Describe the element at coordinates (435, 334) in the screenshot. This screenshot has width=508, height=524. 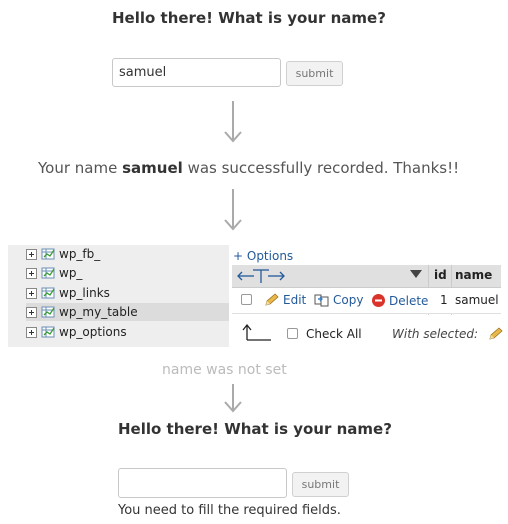
I see `with-selected-label: With selected:` at that location.